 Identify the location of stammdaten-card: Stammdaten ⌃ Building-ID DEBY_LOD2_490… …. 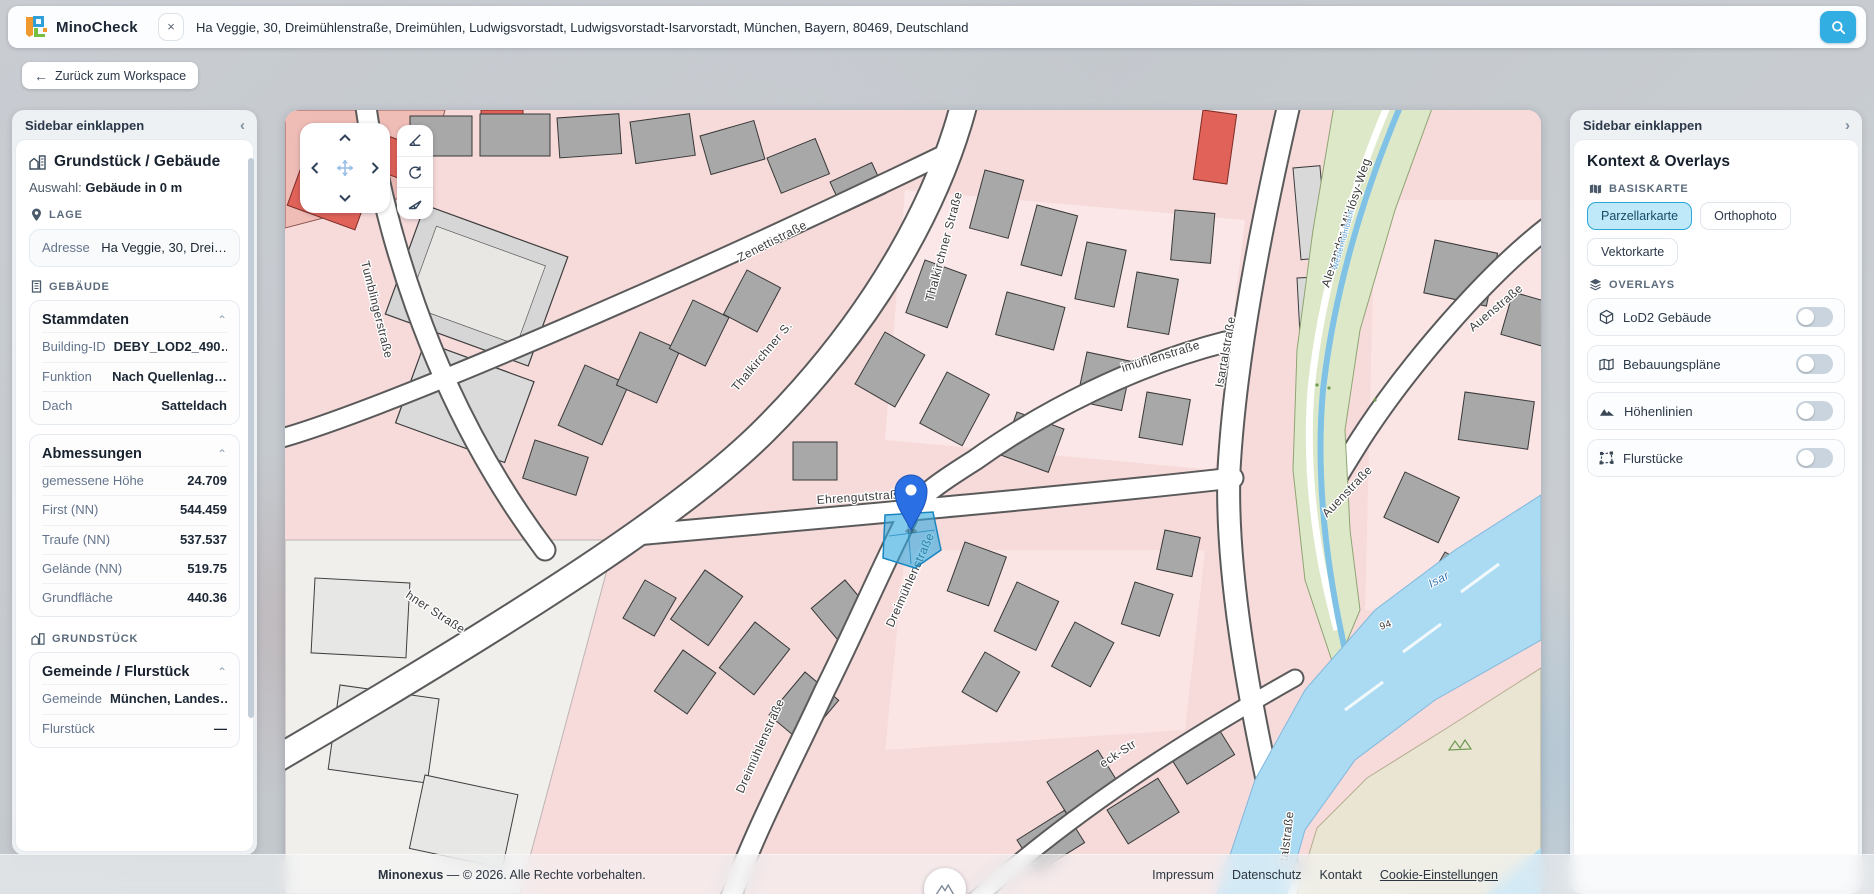
(134, 362).